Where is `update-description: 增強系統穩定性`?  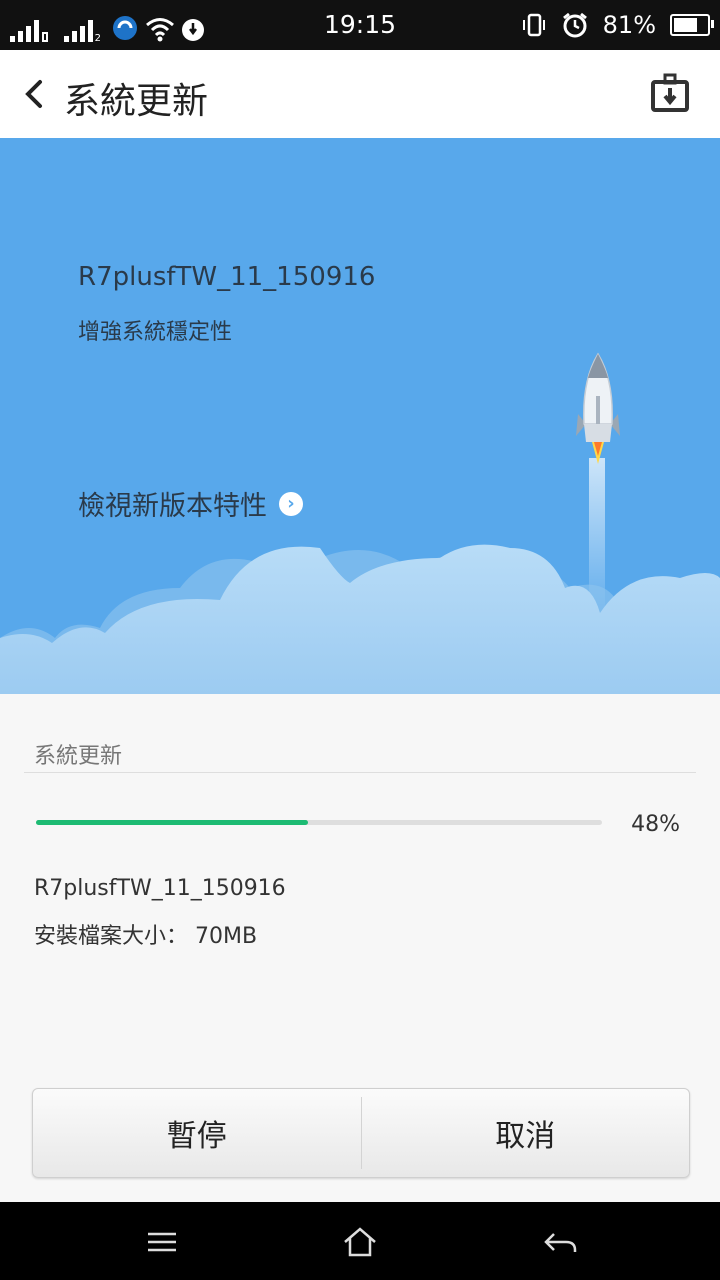 update-description: 增強系統穩定性 is located at coordinates (155, 332).